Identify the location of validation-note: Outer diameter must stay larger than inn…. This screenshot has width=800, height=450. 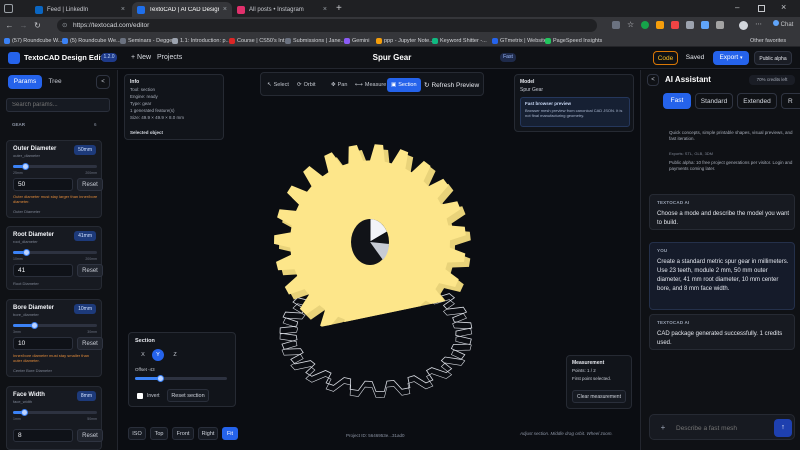
(55, 199).